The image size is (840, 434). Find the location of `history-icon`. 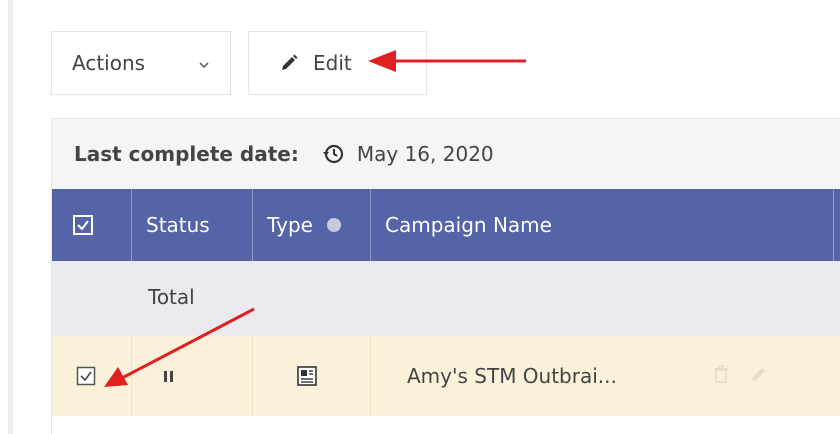

history-icon is located at coordinates (332, 154).